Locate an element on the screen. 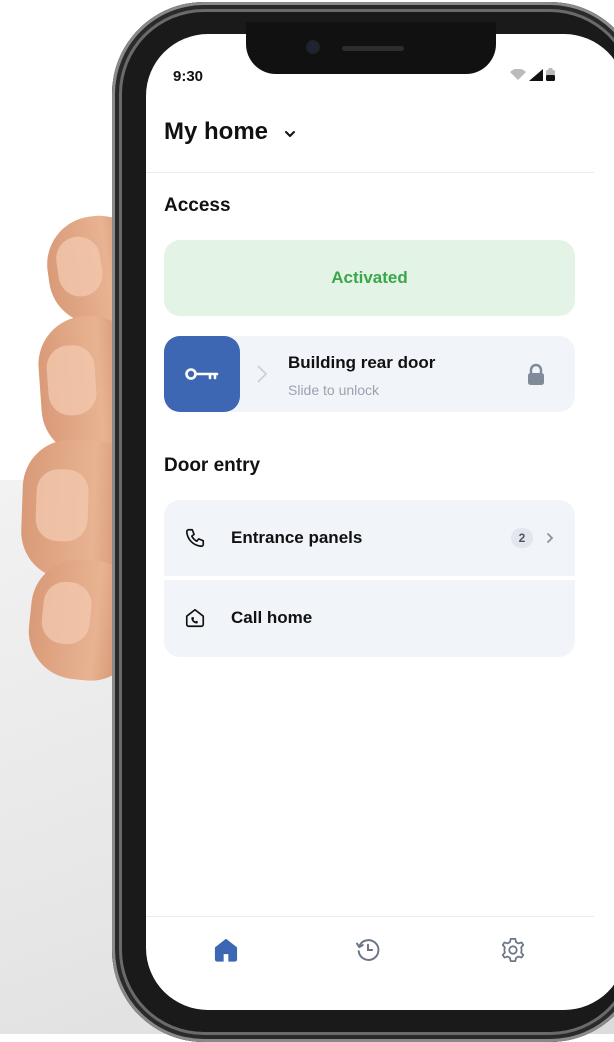  slide-to-unlock-handle is located at coordinates (202, 374).